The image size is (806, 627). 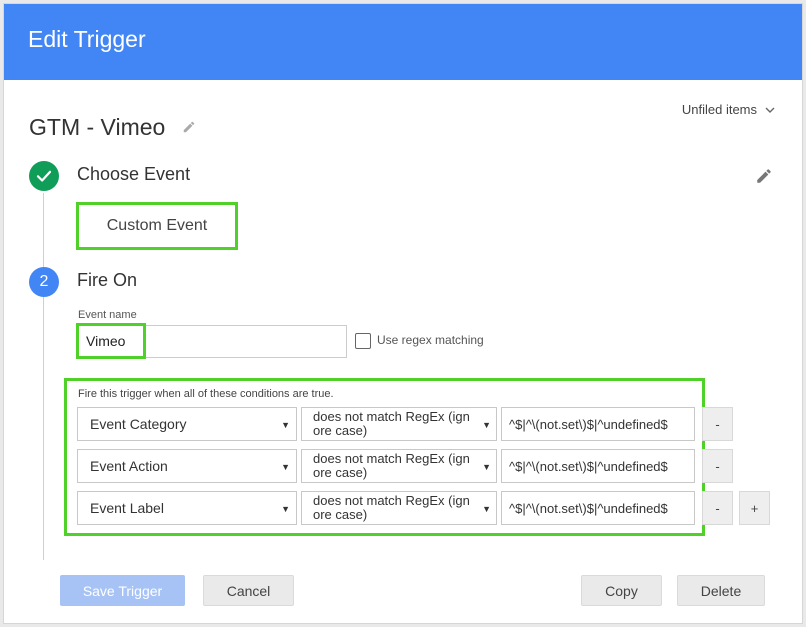 I want to click on pencil-icon, so click(x=189, y=127).